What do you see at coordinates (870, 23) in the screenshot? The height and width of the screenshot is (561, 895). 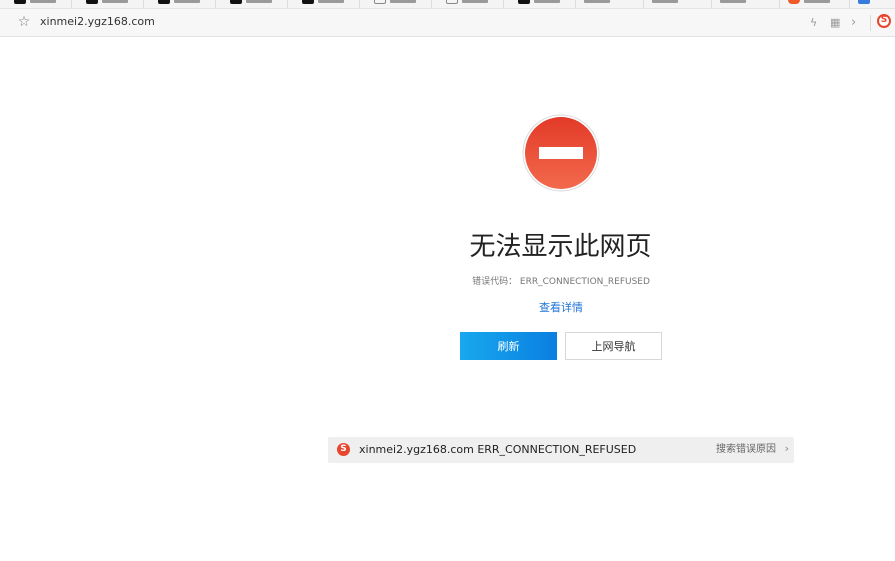 I see `toolbar-divider` at bounding box center [870, 23].